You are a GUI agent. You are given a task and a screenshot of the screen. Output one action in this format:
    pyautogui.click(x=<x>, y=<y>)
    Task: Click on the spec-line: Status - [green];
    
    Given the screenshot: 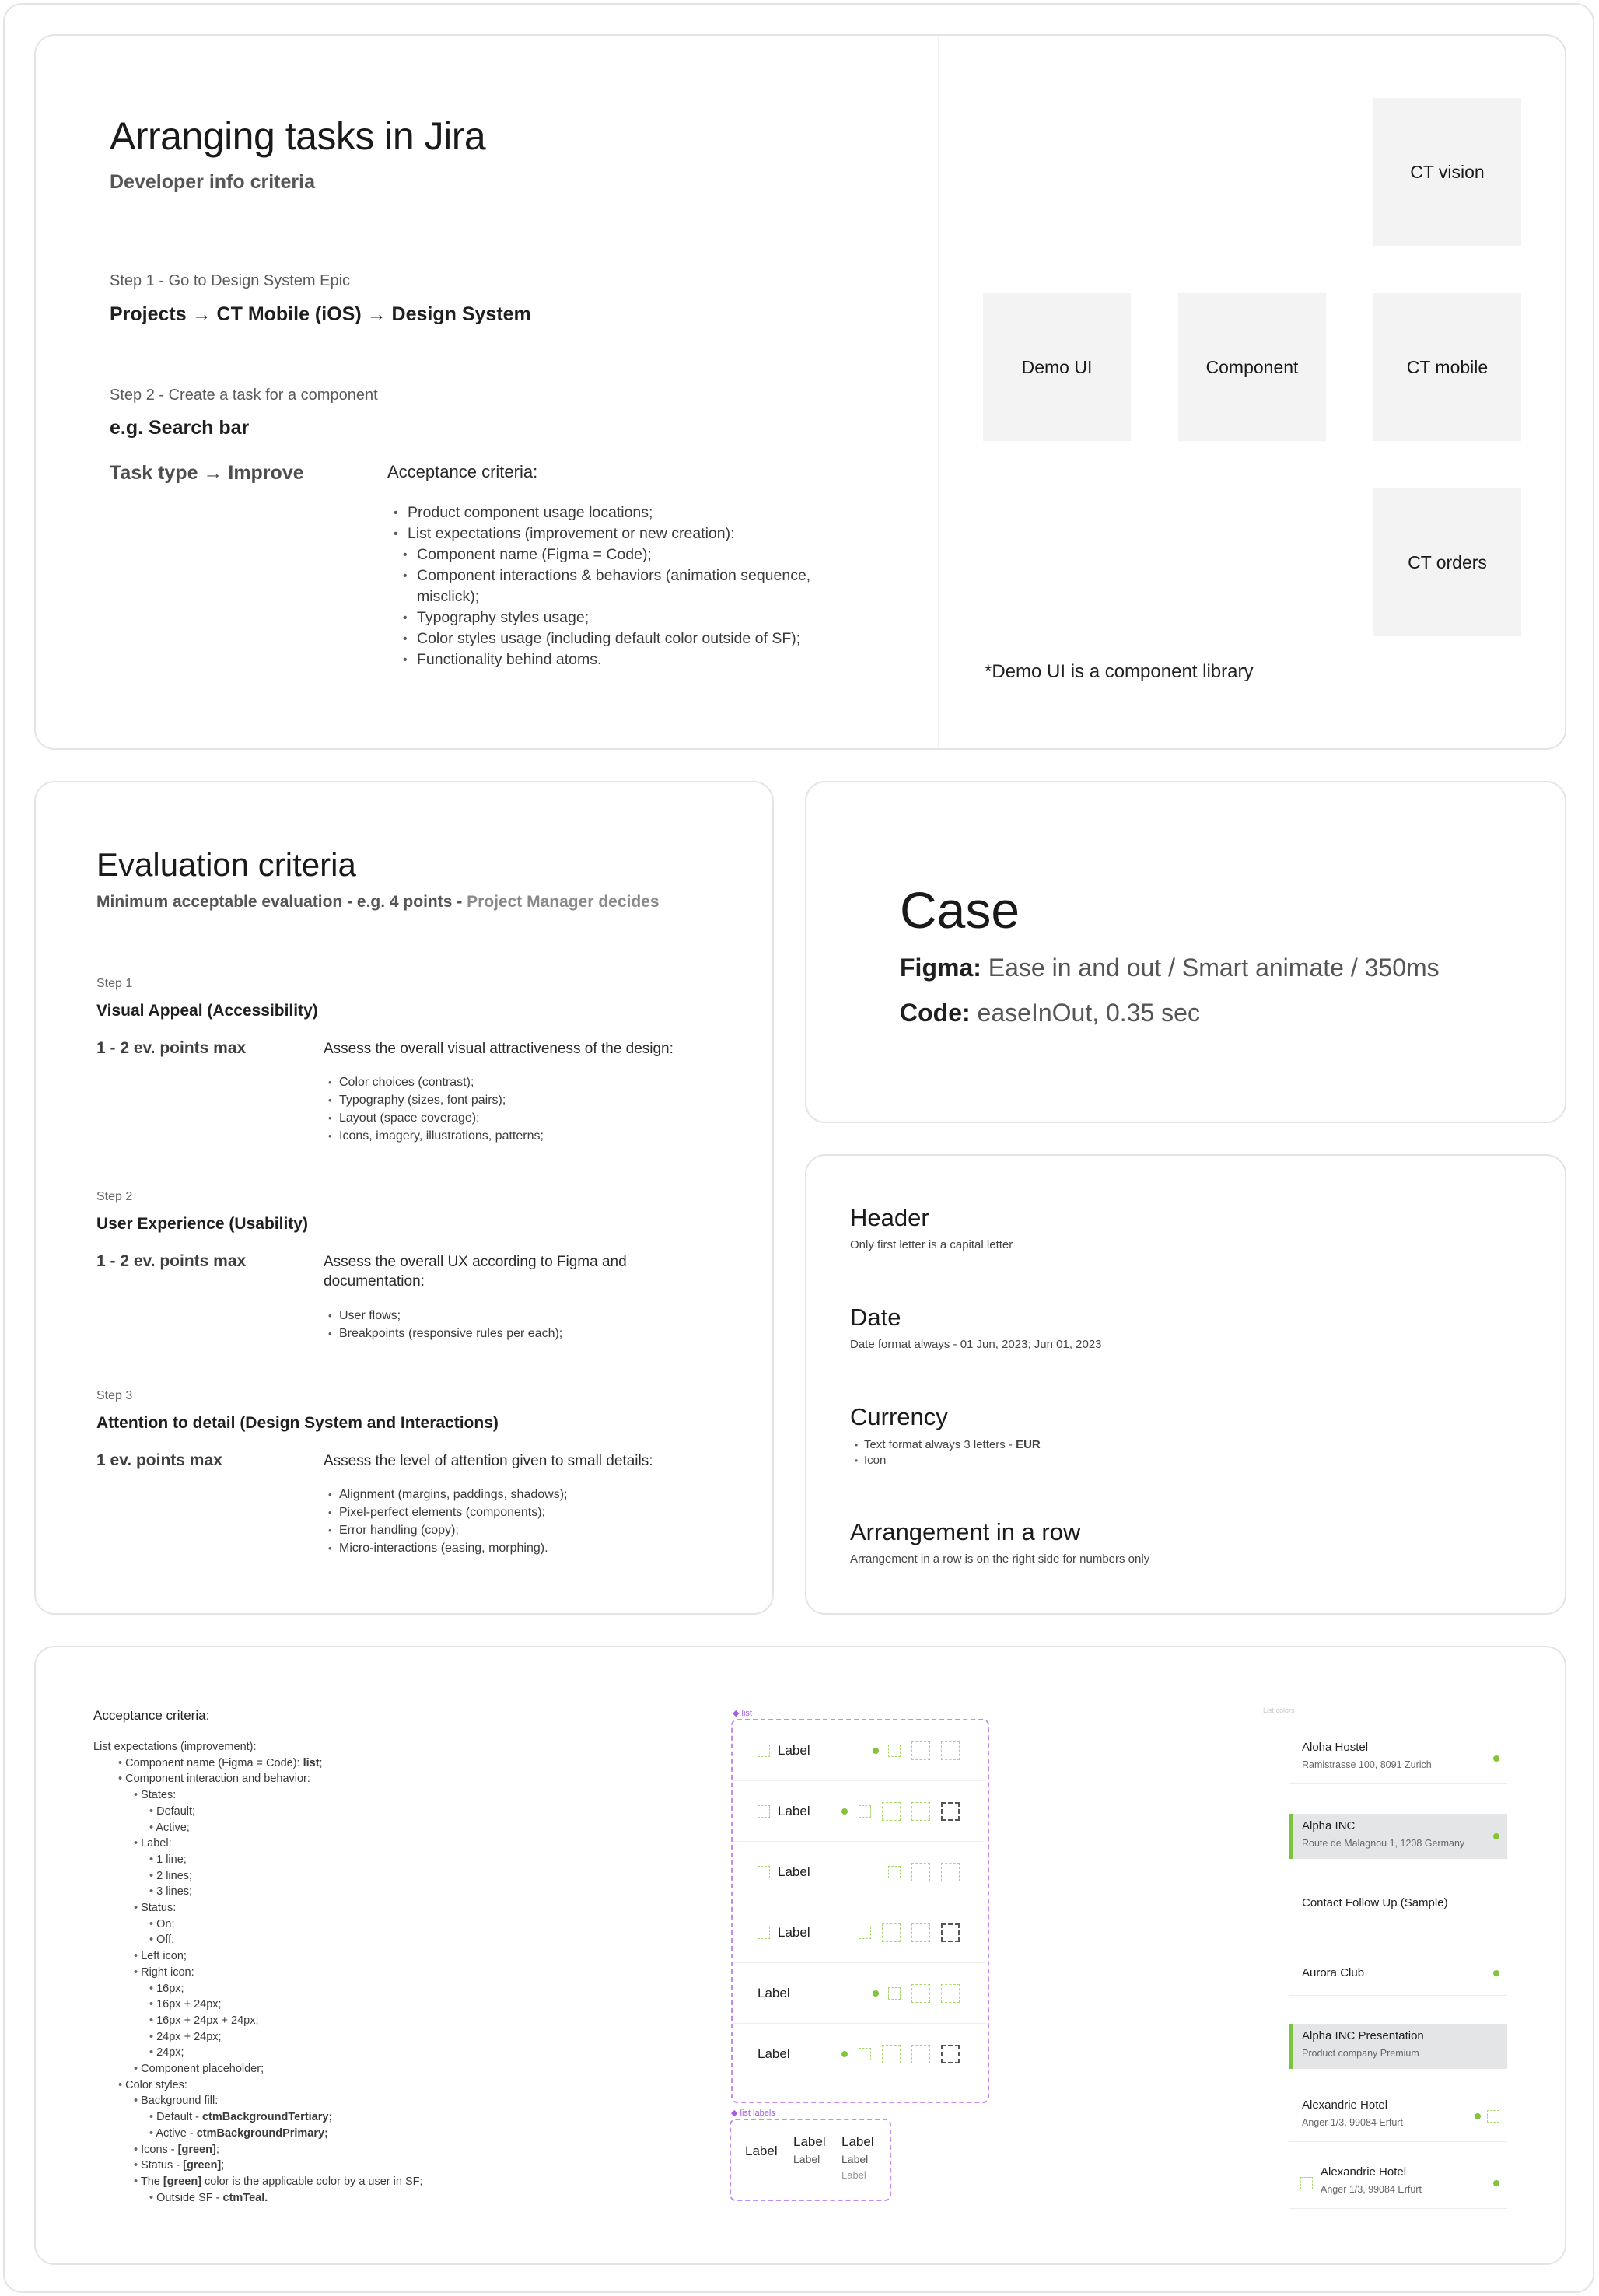 What is the action you would take?
    pyautogui.click(x=258, y=2166)
    